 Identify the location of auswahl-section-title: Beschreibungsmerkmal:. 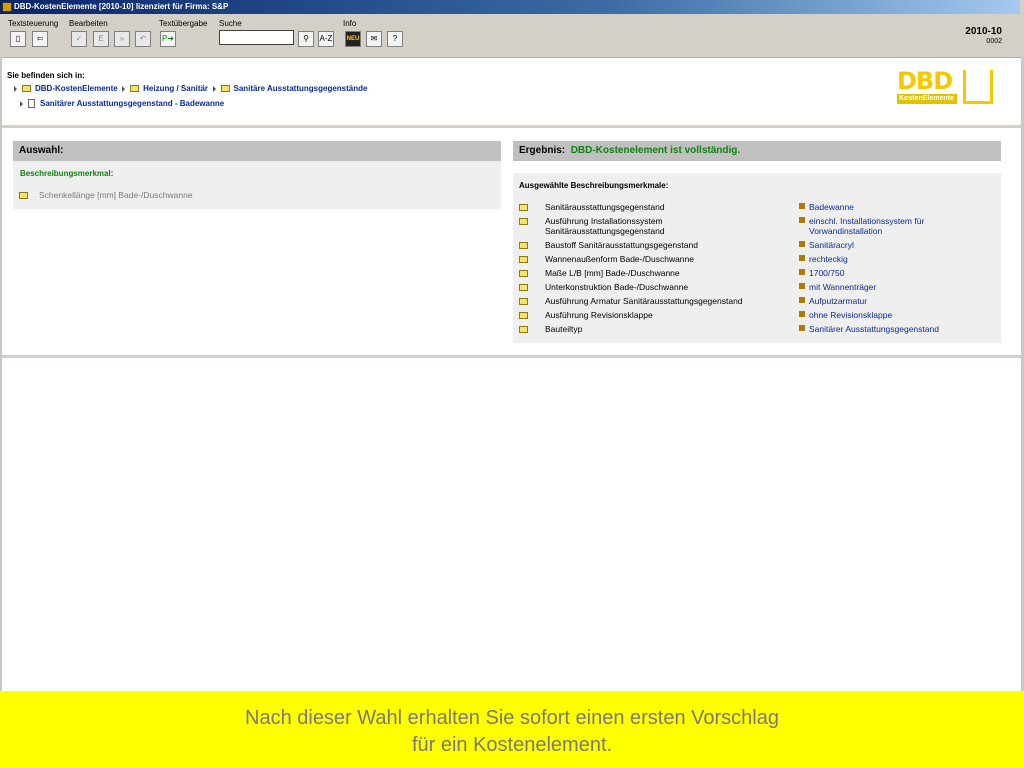
(67, 173).